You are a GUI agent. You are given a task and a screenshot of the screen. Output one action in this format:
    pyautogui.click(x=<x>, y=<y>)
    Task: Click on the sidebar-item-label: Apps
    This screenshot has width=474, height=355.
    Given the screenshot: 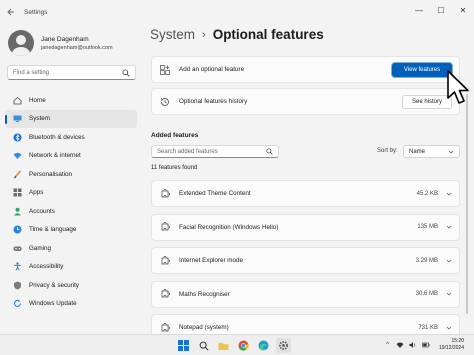 What is the action you would take?
    pyautogui.click(x=36, y=193)
    